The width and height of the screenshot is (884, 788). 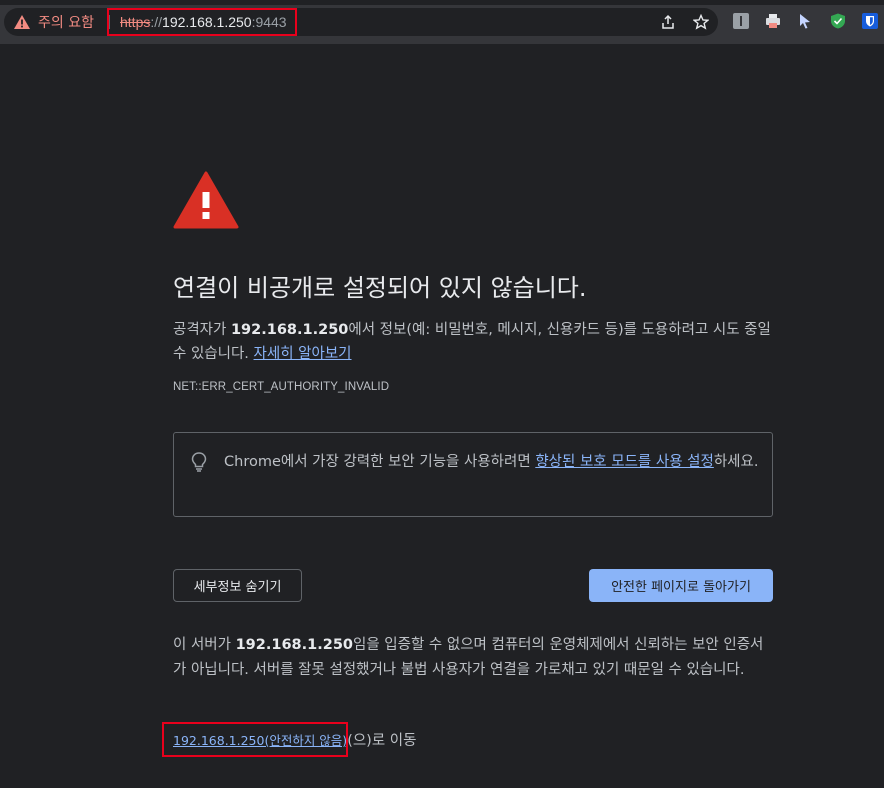 I want to click on detail-host: 192.168.1.250, so click(x=294, y=645).